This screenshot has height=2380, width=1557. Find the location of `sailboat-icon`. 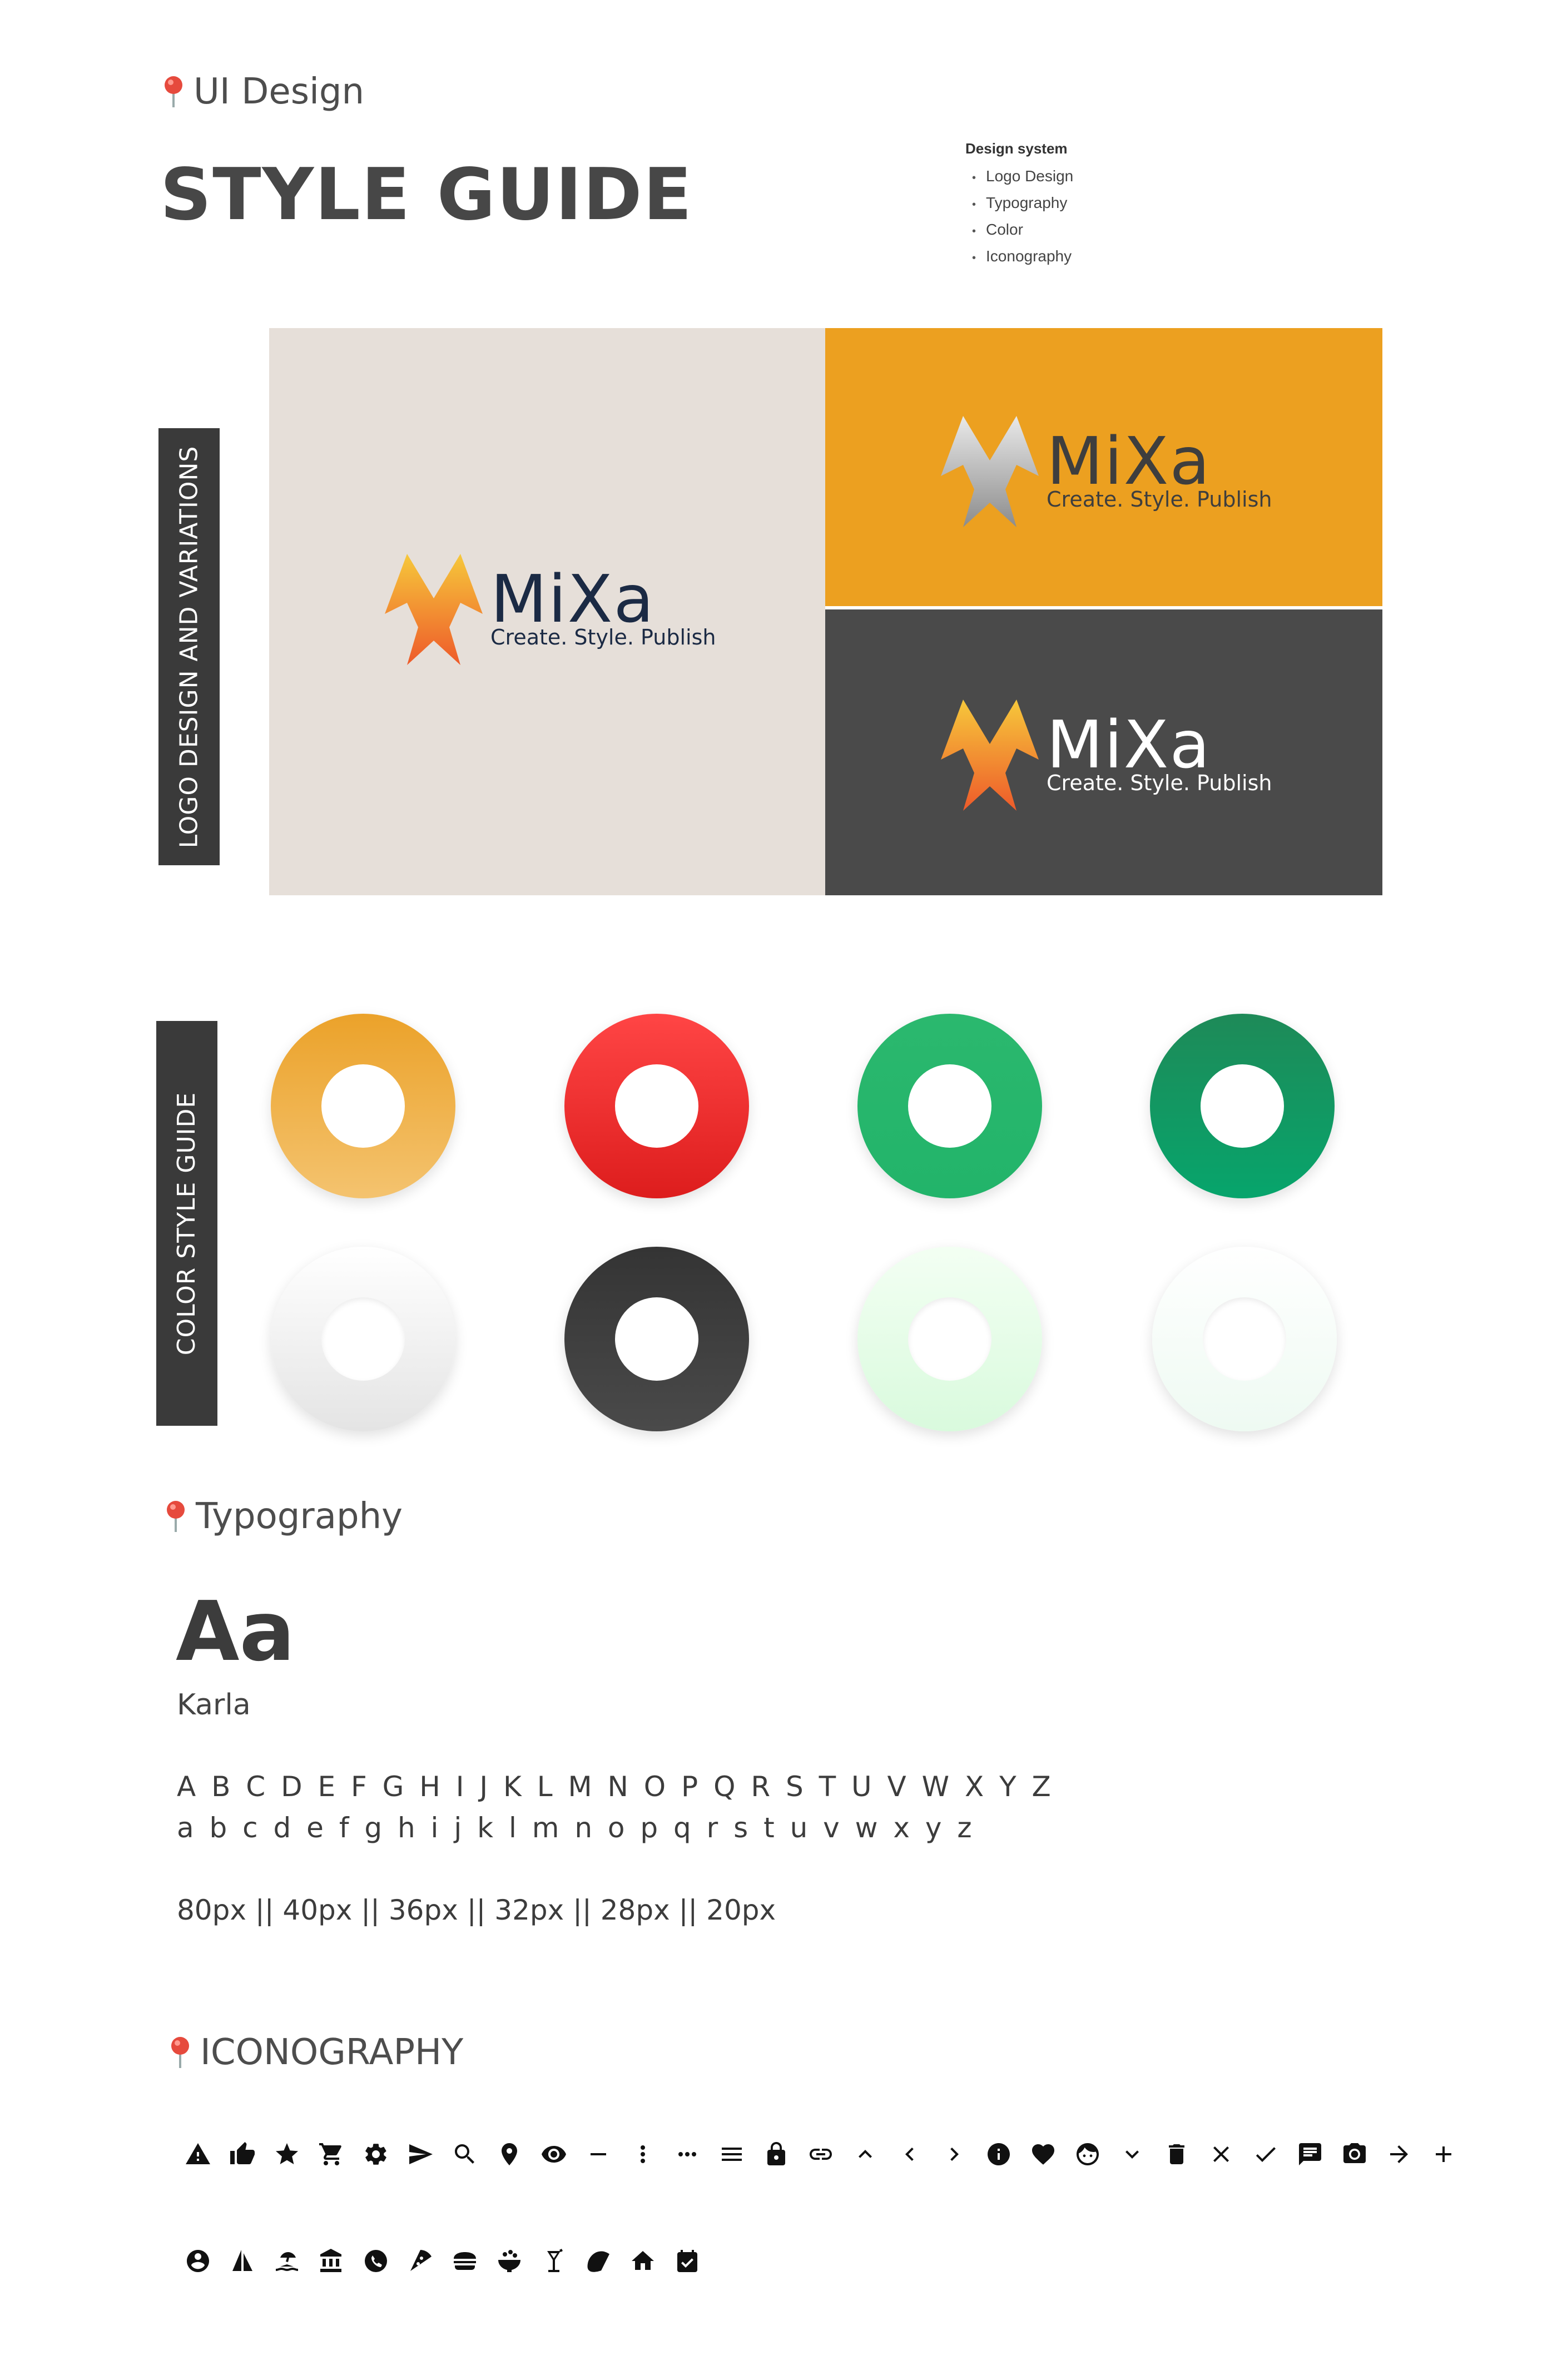

sailboat-icon is located at coordinates (242, 2261).